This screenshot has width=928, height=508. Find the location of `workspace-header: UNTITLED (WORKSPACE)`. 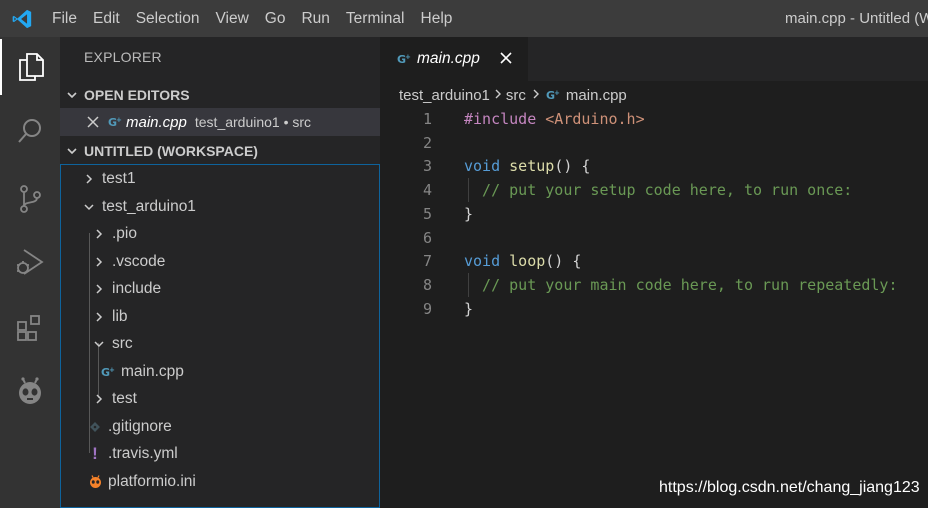

workspace-header: UNTITLED (WORKSPACE) is located at coordinates (220, 151).